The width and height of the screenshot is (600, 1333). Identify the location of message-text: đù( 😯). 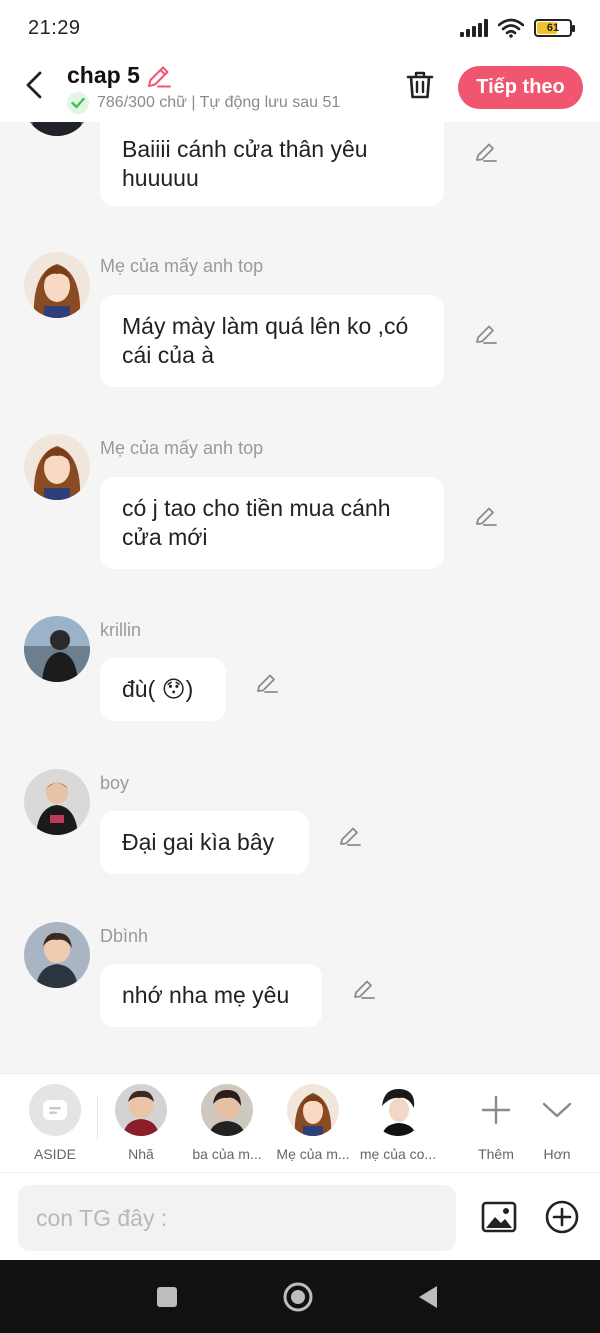
(158, 689).